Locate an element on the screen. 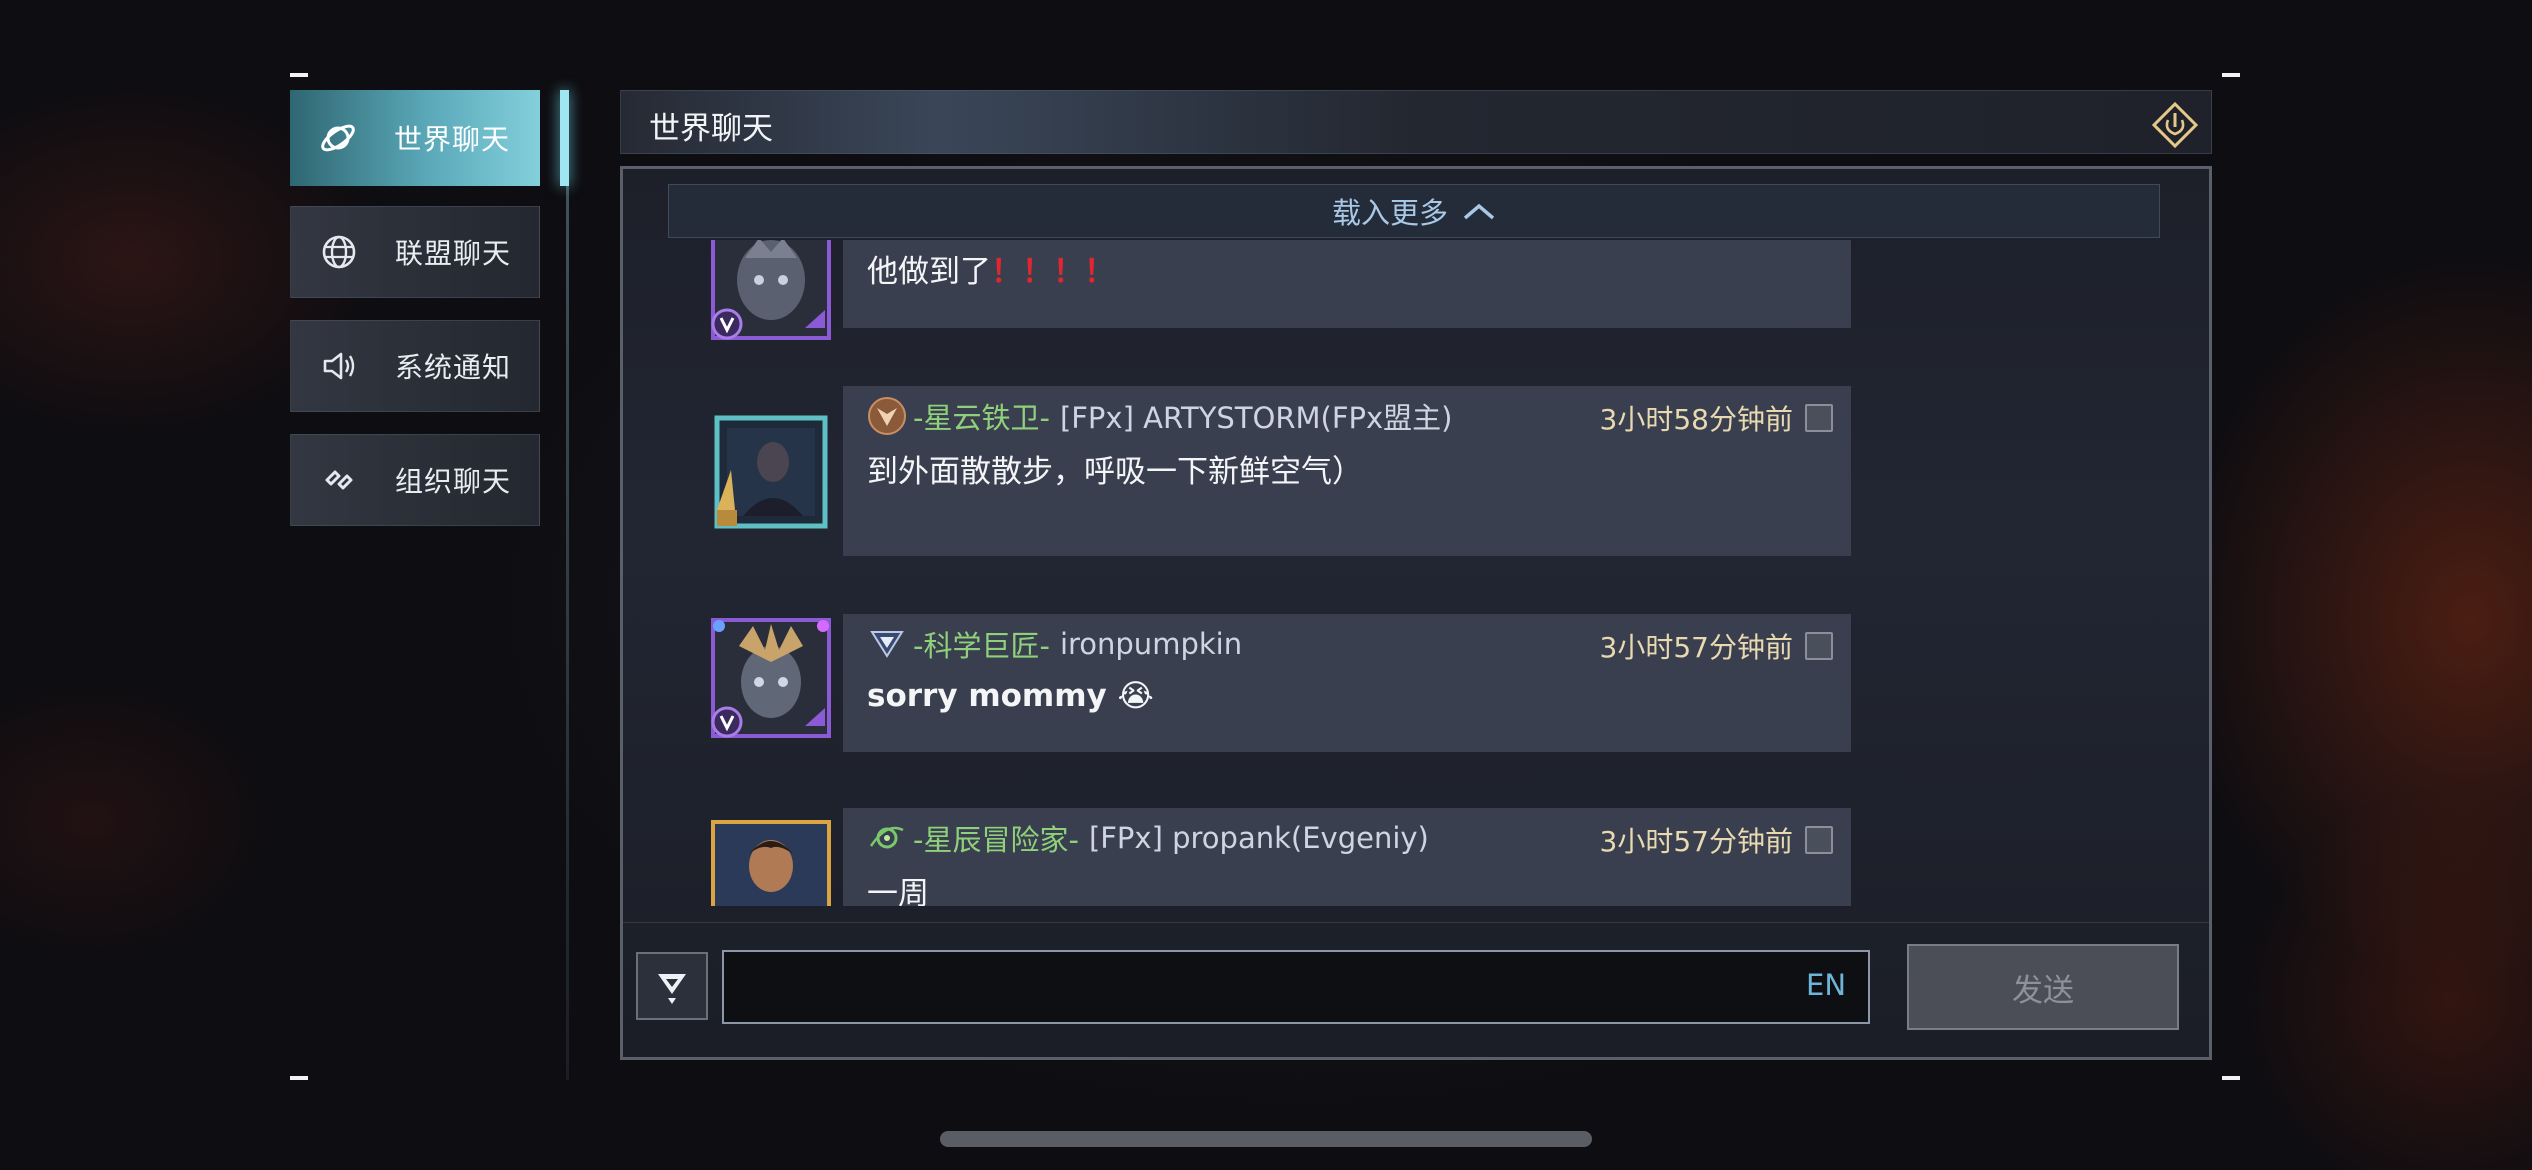 Image resolution: width=2532 pixels, height=1170 pixels. tab-world-chat: 世界聊天 is located at coordinates (415, 138).